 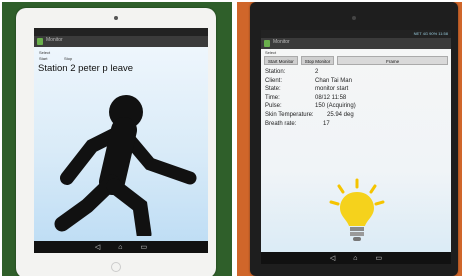 What do you see at coordinates (274, 80) in the screenshot?
I see `field-label: Client:` at bounding box center [274, 80].